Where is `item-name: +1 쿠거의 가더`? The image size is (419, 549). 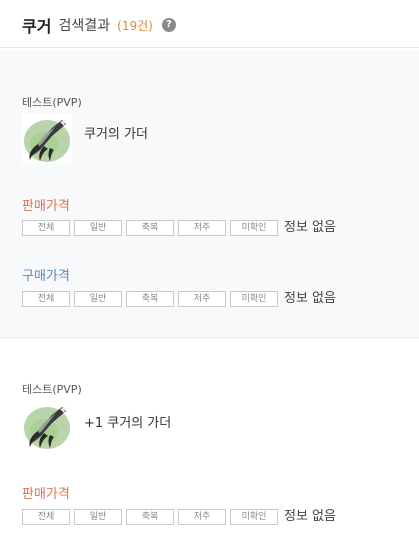
item-name: +1 쿠거의 가더 is located at coordinates (127, 421).